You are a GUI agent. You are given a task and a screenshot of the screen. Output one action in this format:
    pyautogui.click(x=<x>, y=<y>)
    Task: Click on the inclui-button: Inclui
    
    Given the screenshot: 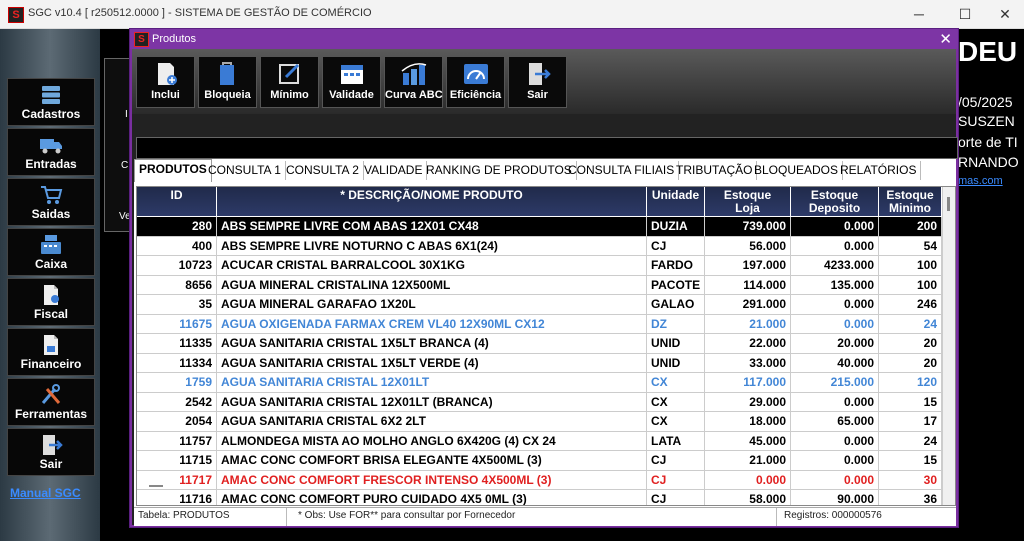 What is the action you would take?
    pyautogui.click(x=165, y=82)
    